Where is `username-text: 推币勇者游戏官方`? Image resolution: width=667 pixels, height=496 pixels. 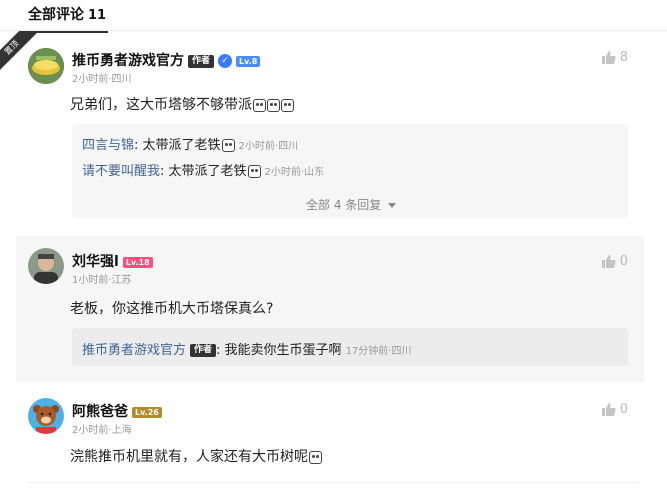
username-text: 推币勇者游戏官方 is located at coordinates (128, 61).